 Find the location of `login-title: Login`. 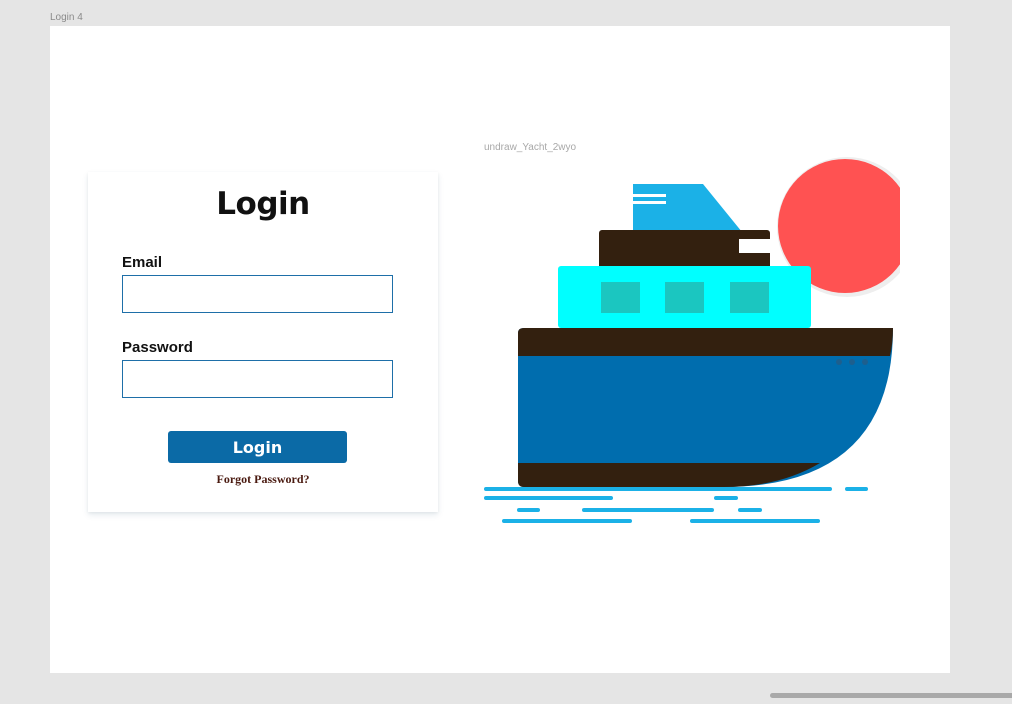

login-title: Login is located at coordinates (263, 204).